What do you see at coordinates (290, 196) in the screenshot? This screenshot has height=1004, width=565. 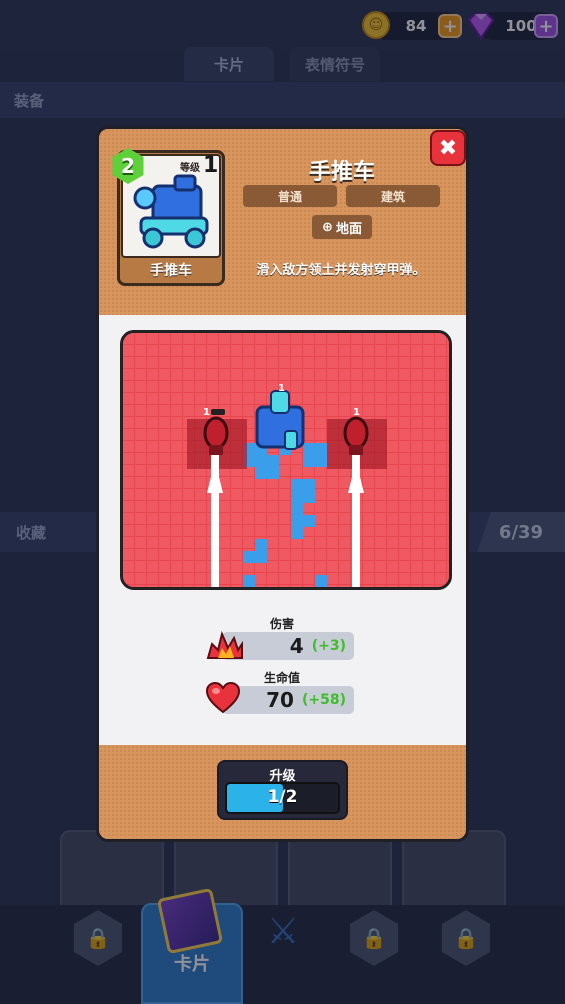 I see `rarity-tag: 普通` at bounding box center [290, 196].